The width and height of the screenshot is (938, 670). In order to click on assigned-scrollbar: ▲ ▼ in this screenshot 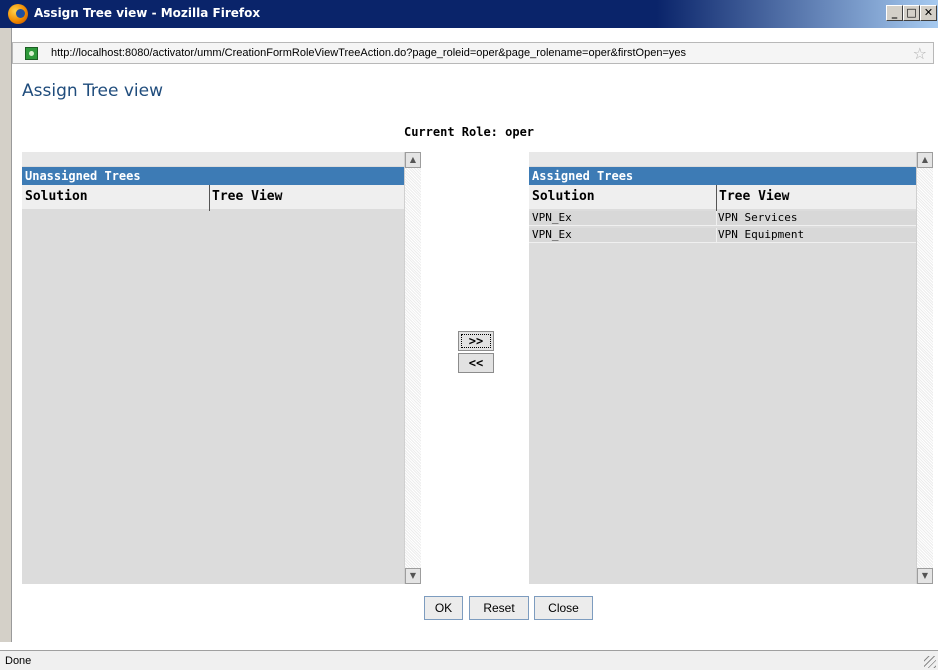, I will do `click(924, 368)`.